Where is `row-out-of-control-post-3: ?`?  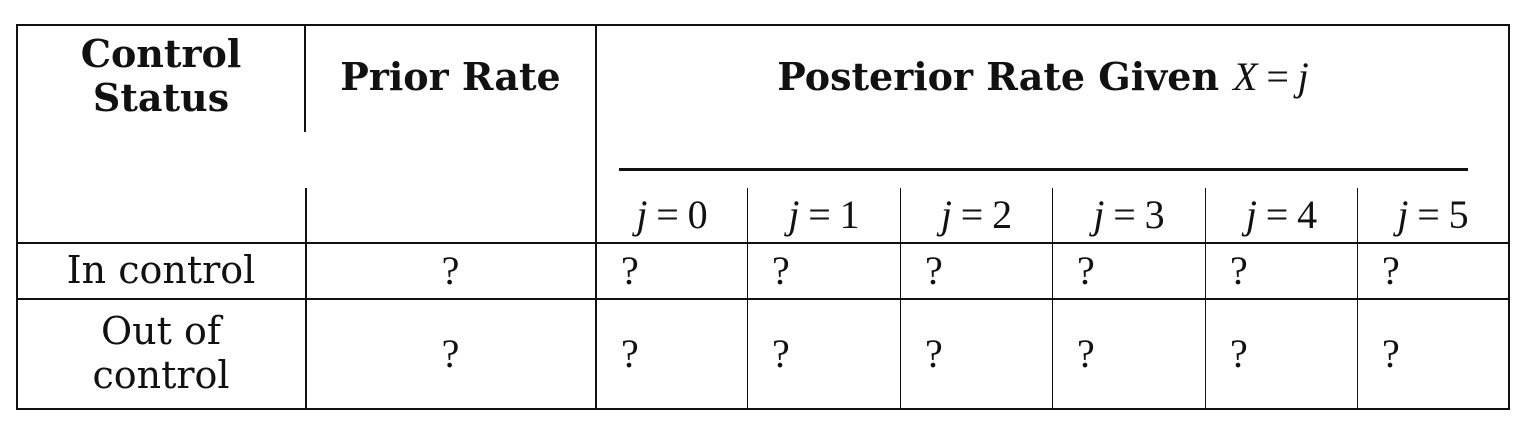 row-out-of-control-post-3: ? is located at coordinates (1129, 354).